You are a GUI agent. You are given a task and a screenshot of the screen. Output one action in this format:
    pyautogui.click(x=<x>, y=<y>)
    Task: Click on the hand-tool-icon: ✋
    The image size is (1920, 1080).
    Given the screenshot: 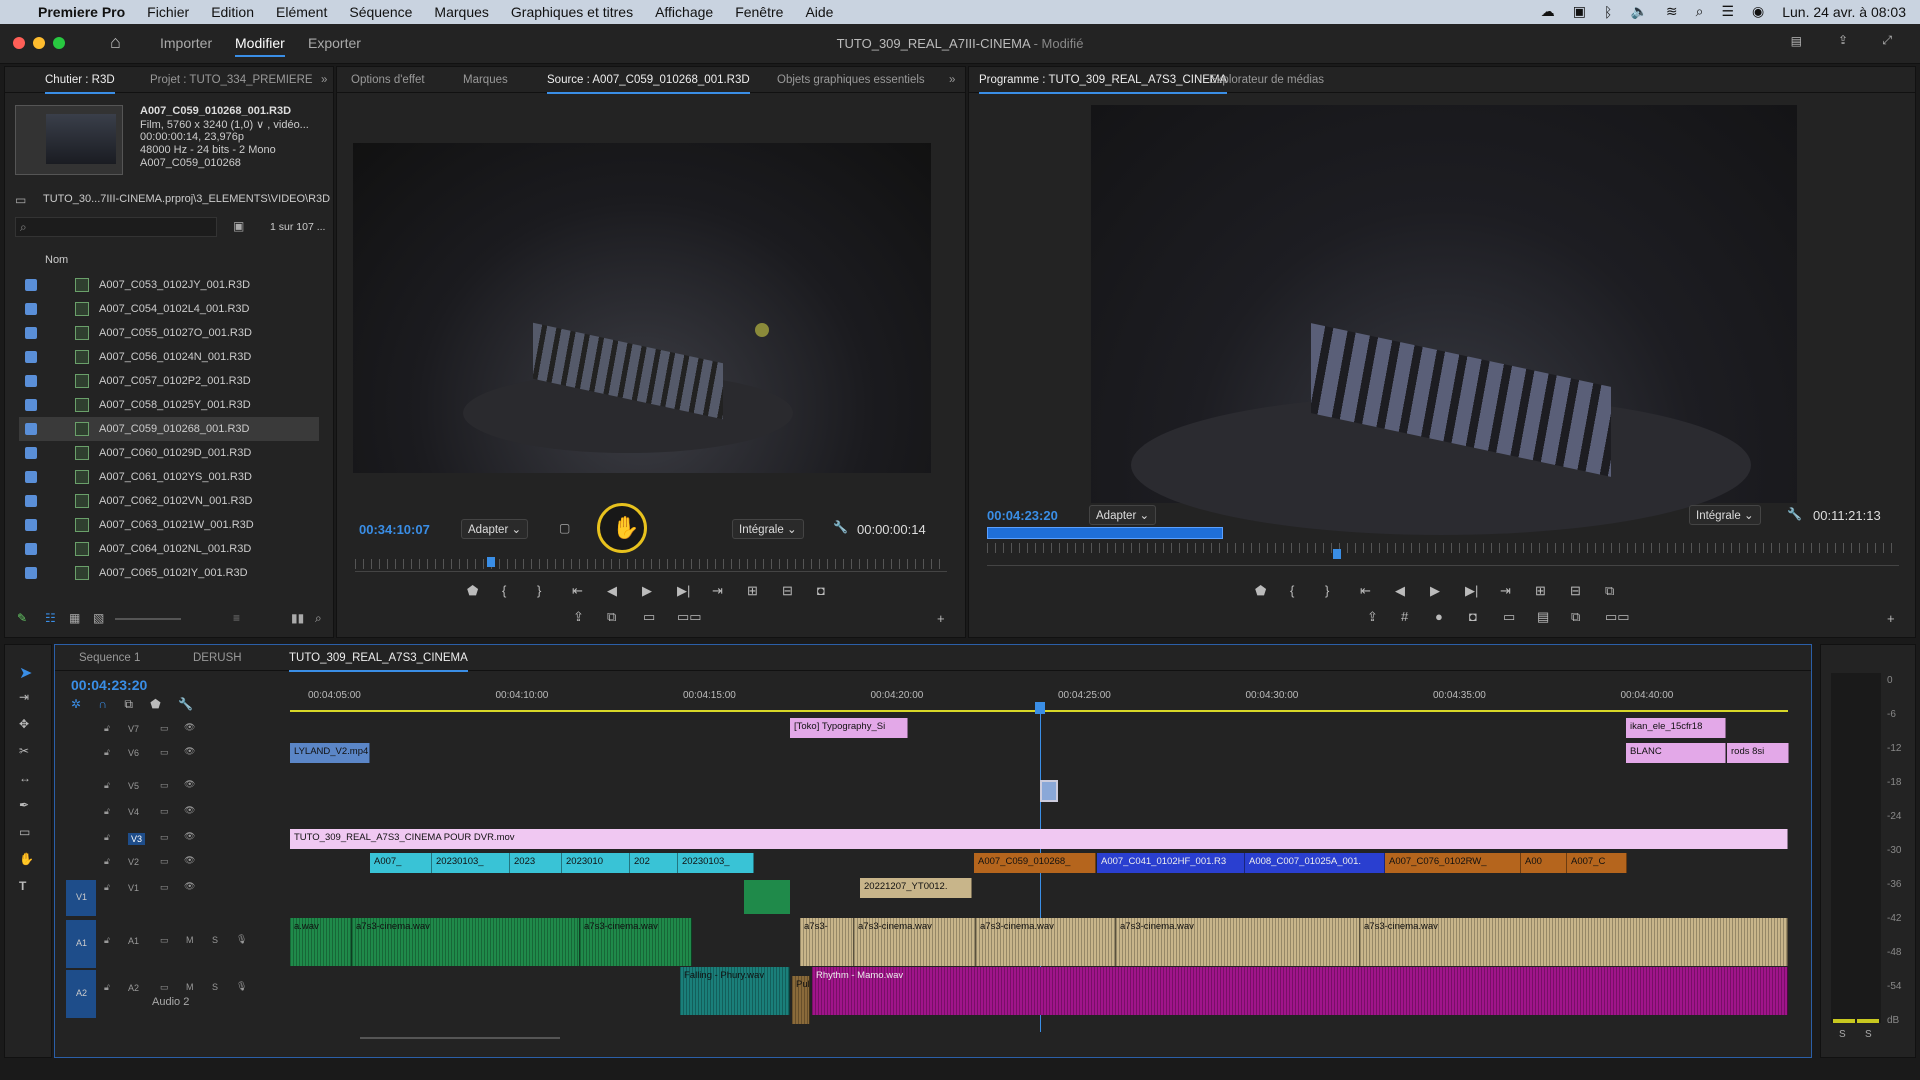 What is the action you would take?
    pyautogui.click(x=26, y=859)
    